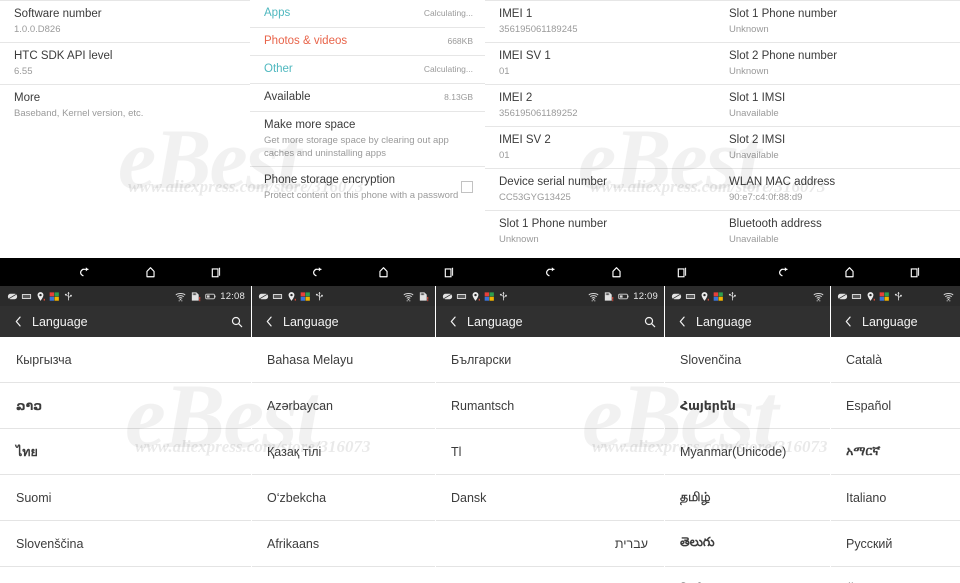  I want to click on settings-row: Slot 2 Phone number Unknown, so click(837, 64).